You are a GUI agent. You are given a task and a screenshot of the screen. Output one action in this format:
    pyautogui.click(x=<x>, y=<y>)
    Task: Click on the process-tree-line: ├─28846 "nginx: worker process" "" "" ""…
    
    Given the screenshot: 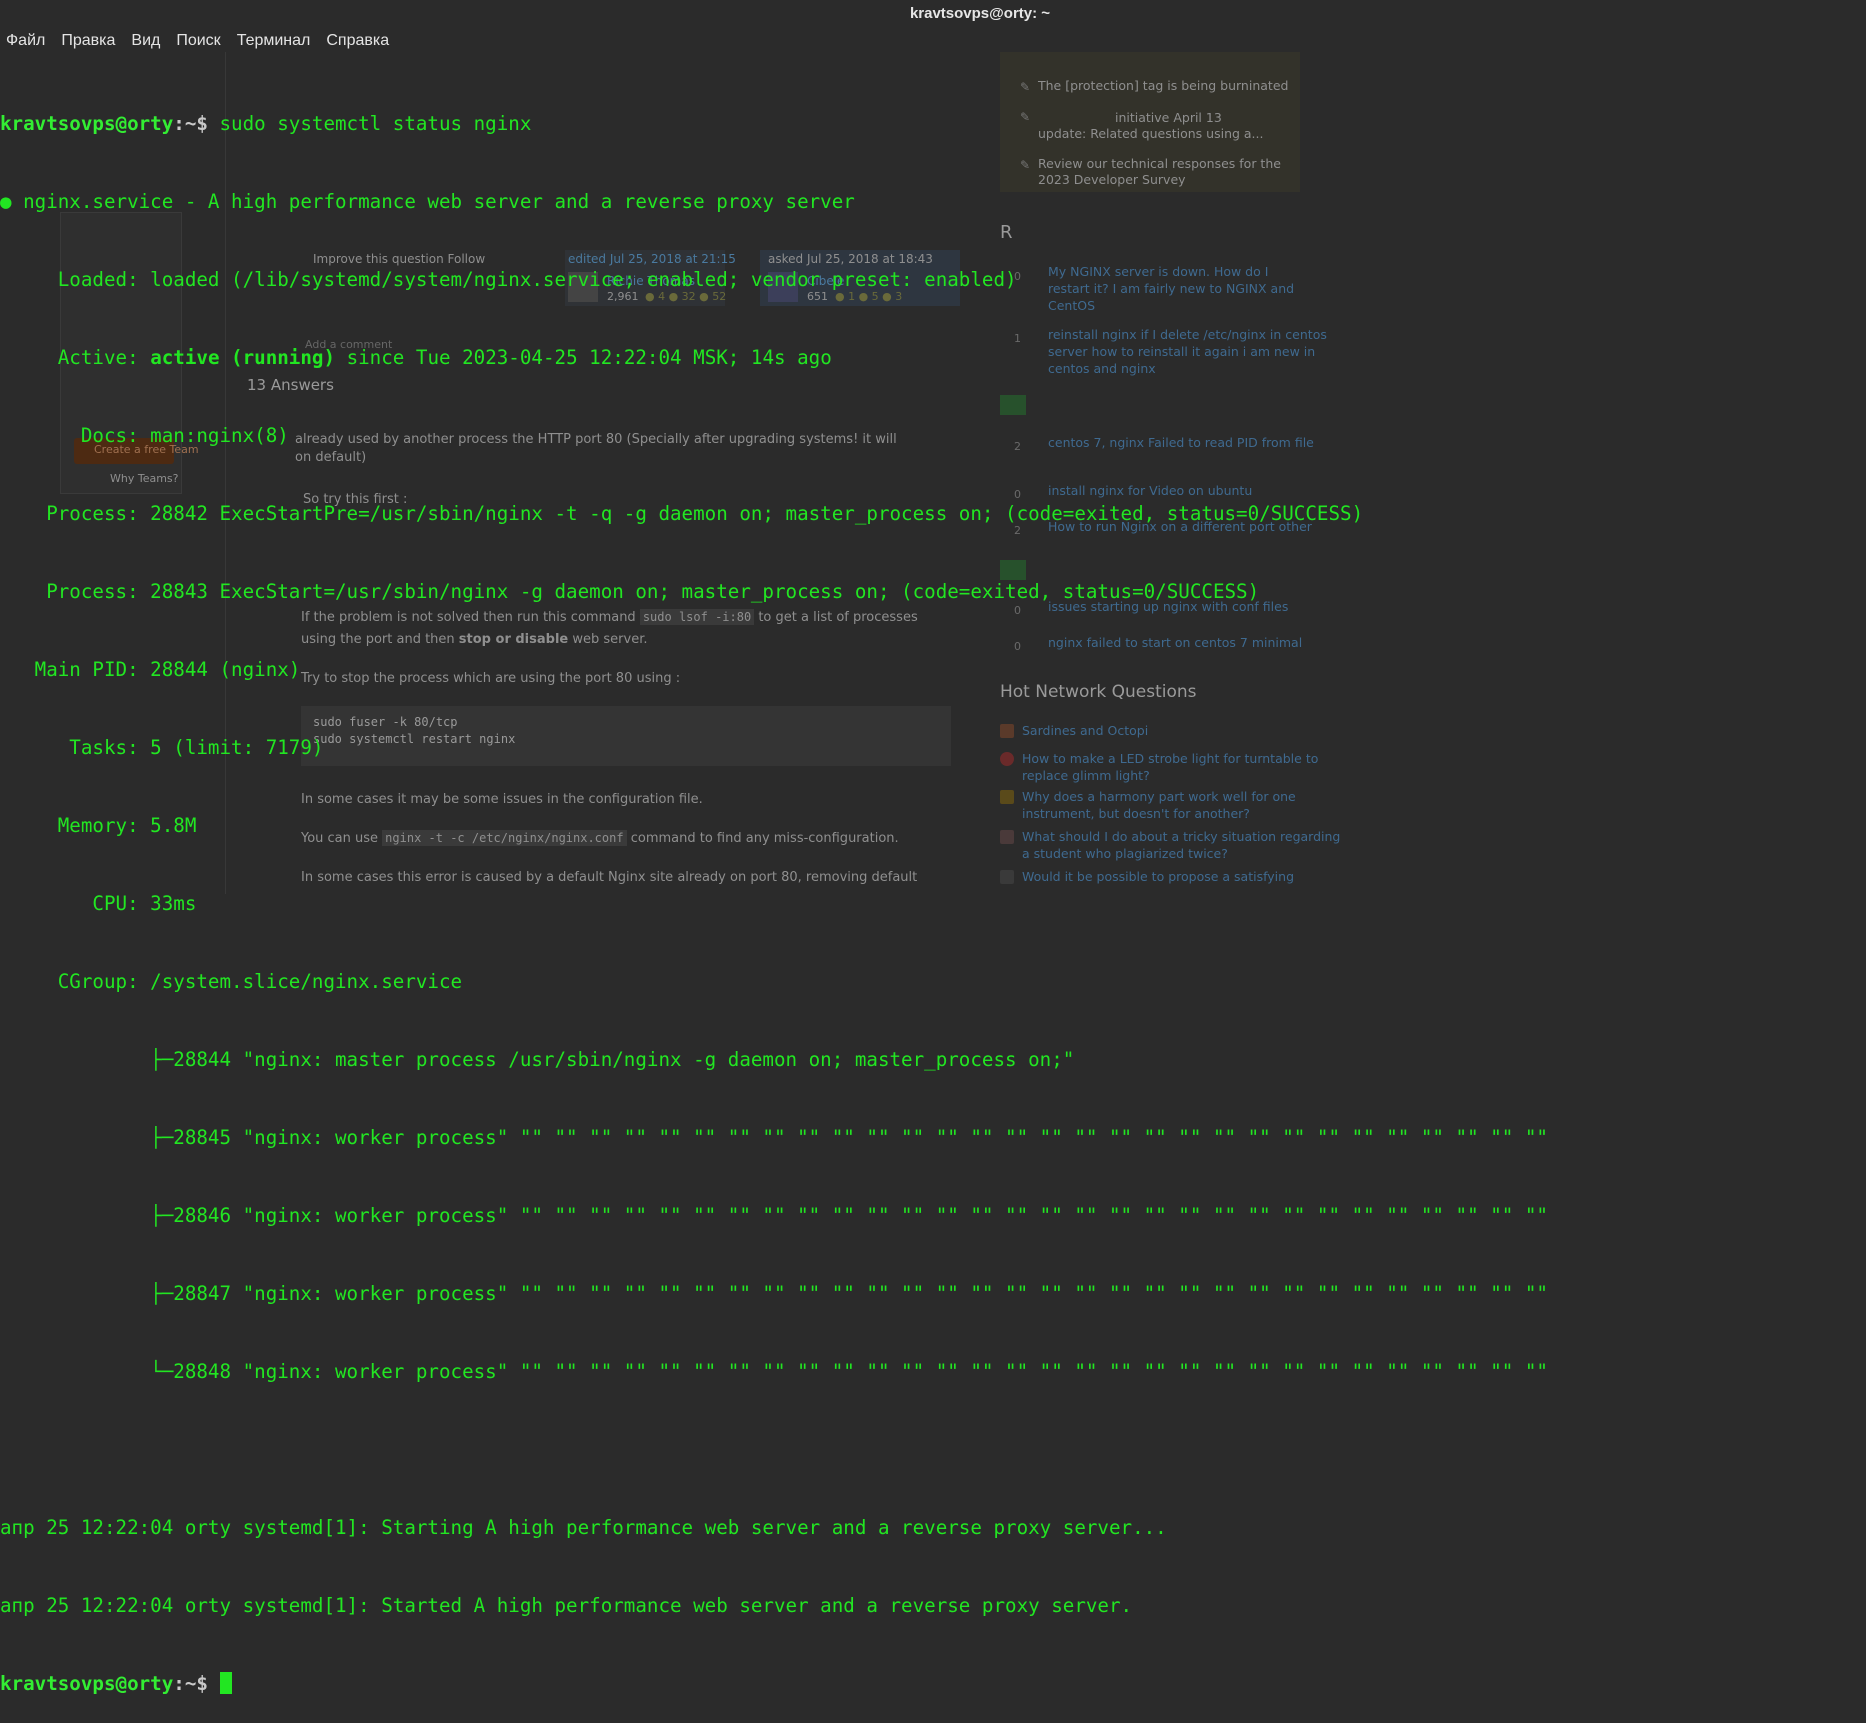 What is the action you would take?
    pyautogui.click(x=774, y=1215)
    